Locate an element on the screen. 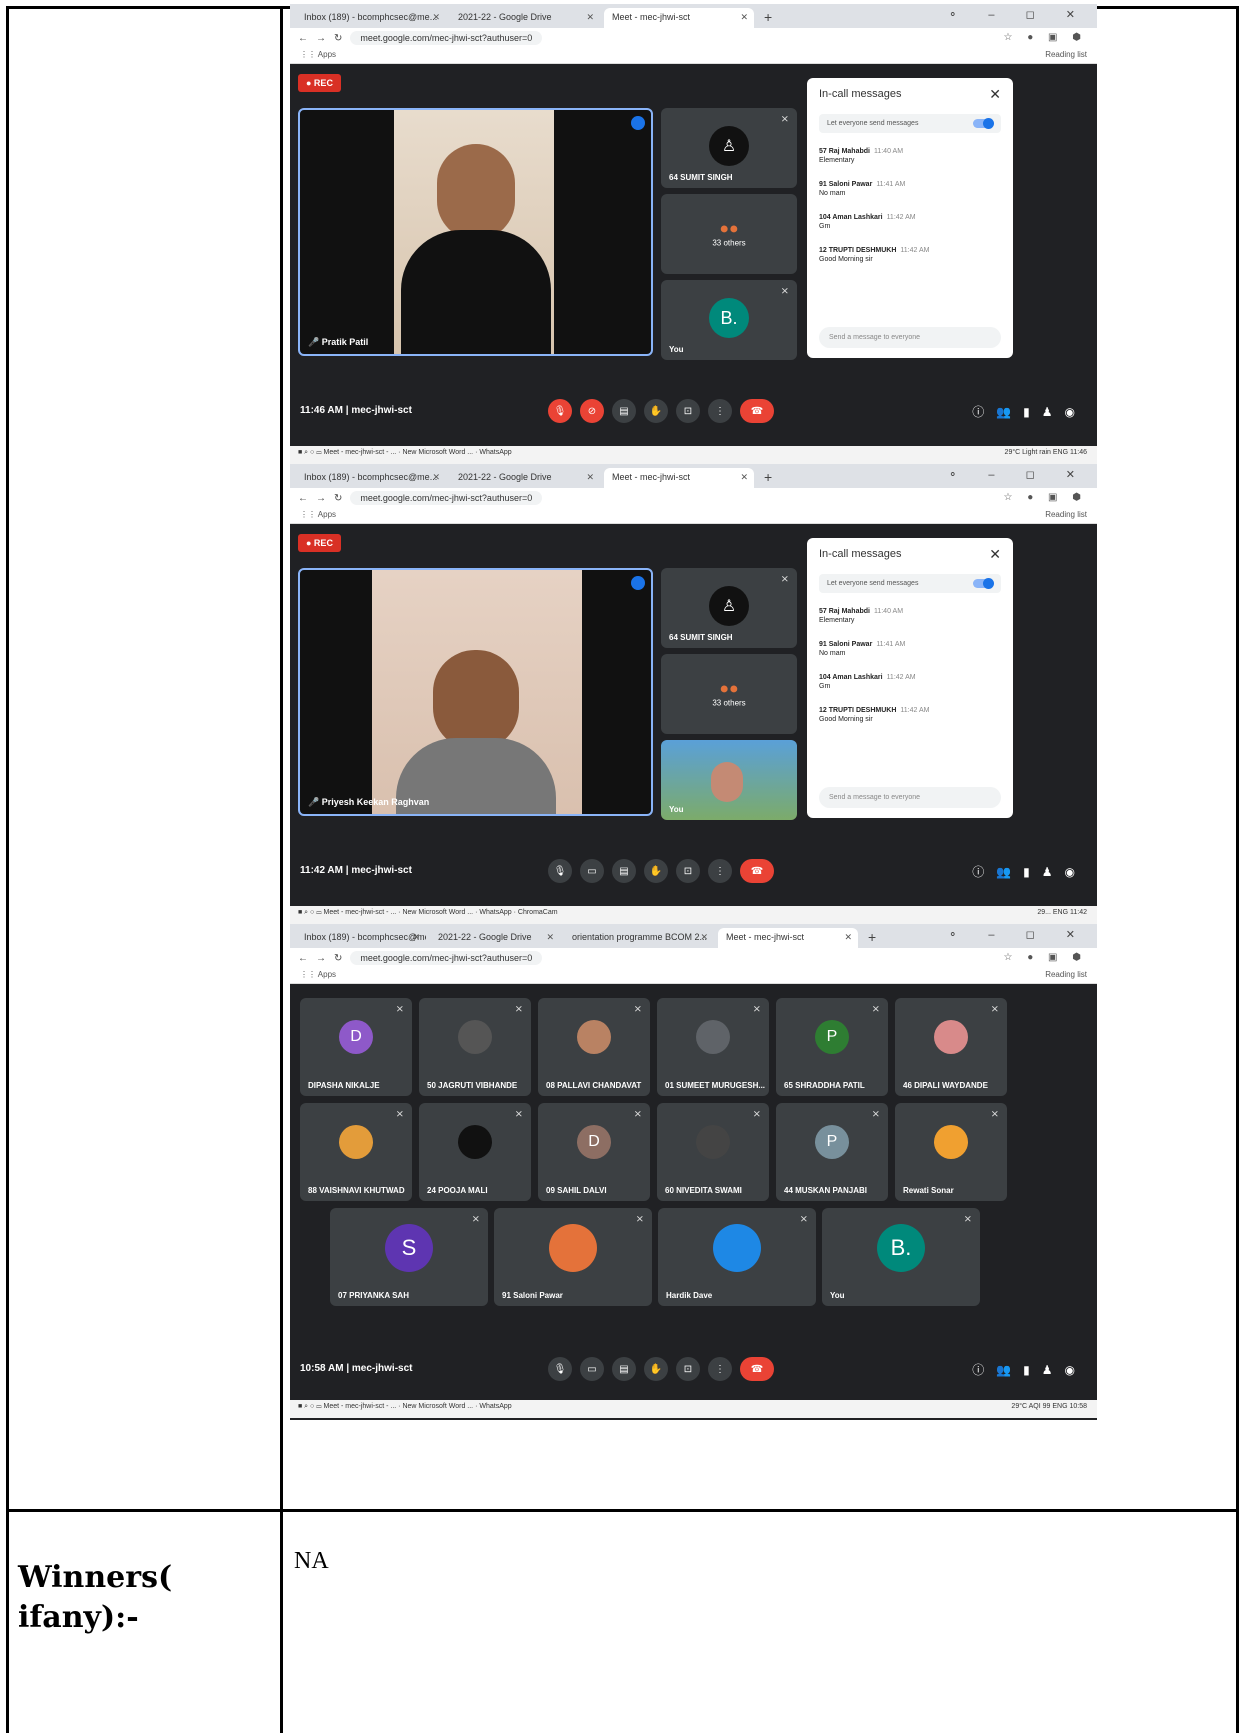 Image resolution: width=1242 pixels, height=1733 pixels. participant-tile: ⨯ Hardik Dave is located at coordinates (737, 1257).